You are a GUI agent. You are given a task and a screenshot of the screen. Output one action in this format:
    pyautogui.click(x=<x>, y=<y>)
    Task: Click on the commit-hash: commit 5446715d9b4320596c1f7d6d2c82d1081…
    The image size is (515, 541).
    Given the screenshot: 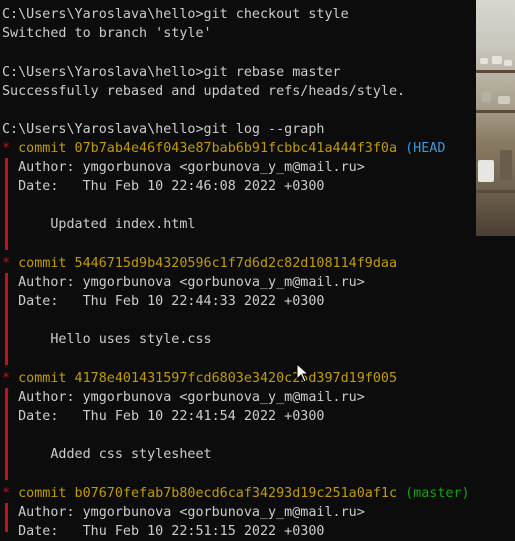 What is the action you would take?
    pyautogui.click(x=208, y=263)
    